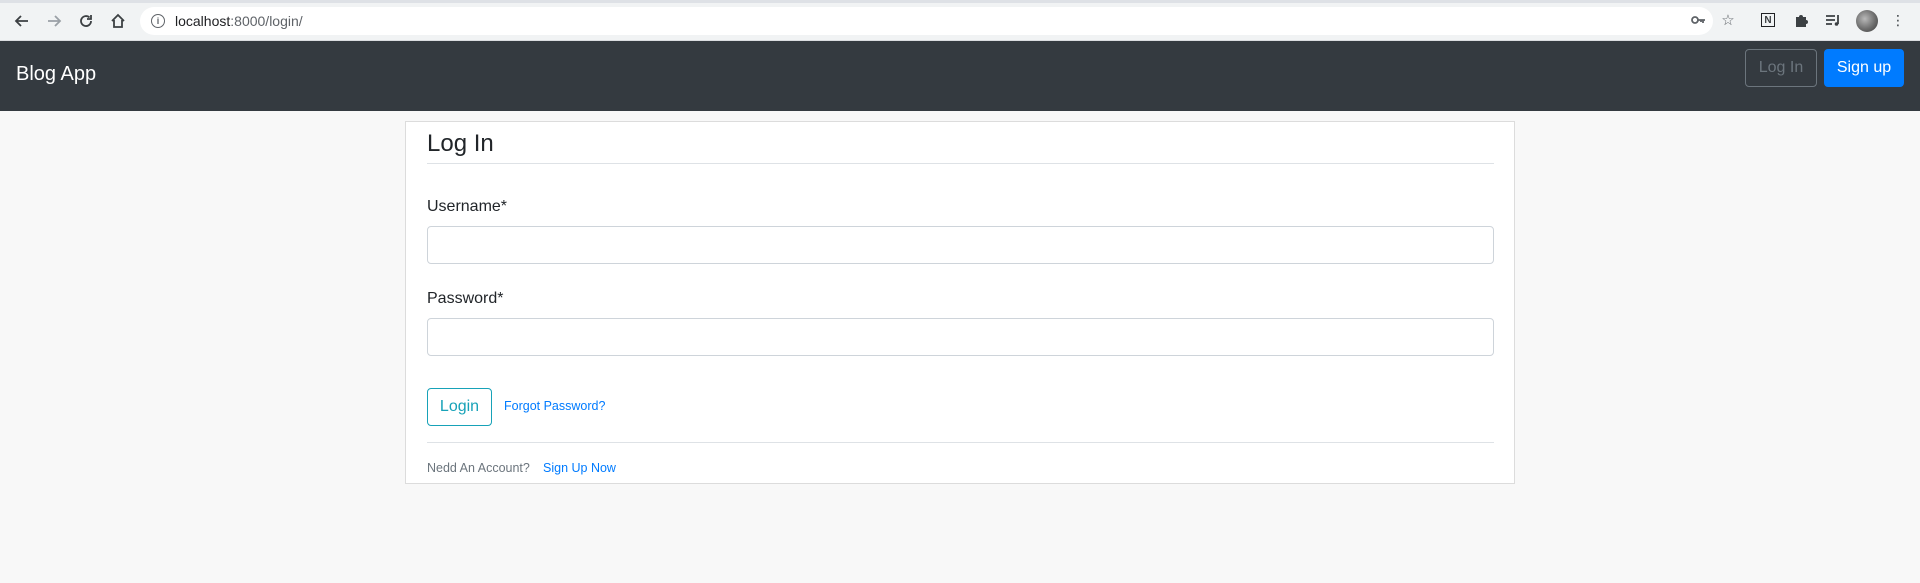  Describe the element at coordinates (1867, 21) in the screenshot. I see `profile-avatar` at that location.